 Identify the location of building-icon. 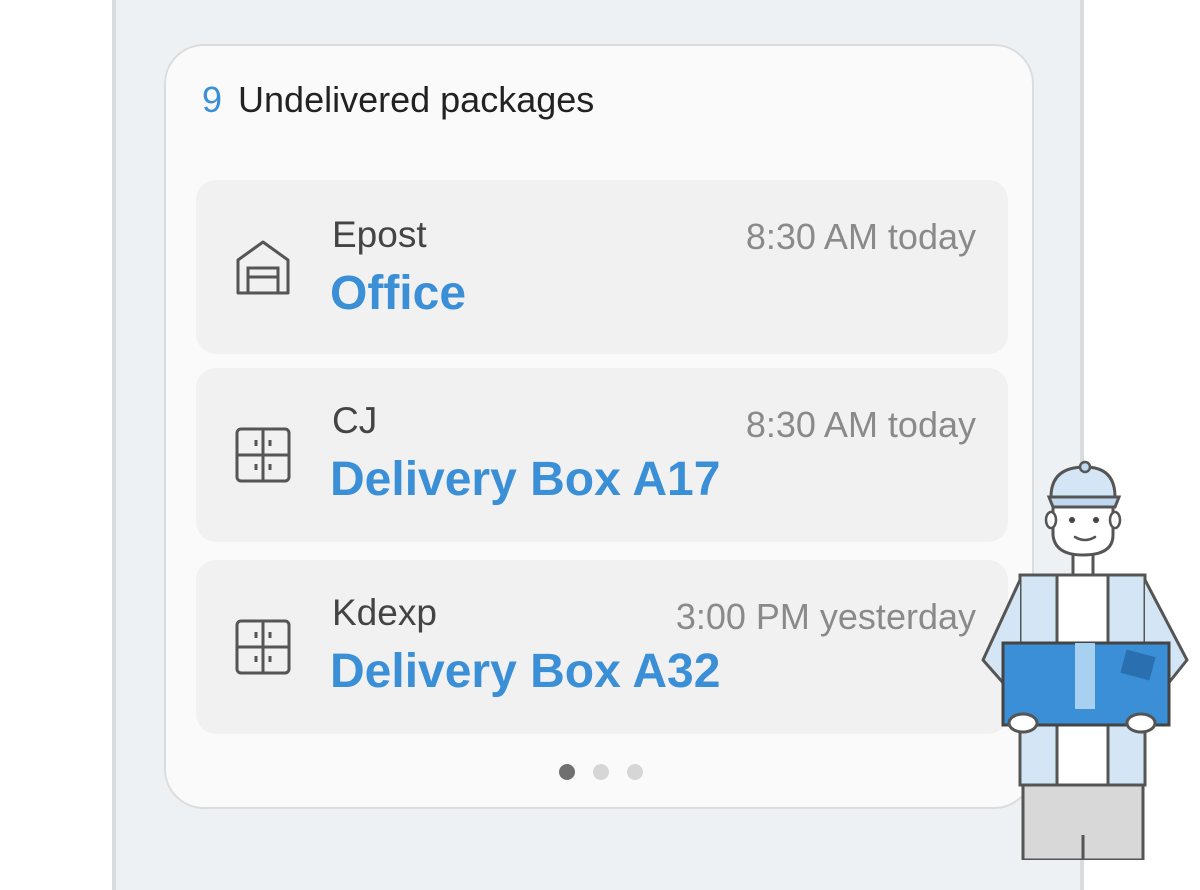
(263, 267).